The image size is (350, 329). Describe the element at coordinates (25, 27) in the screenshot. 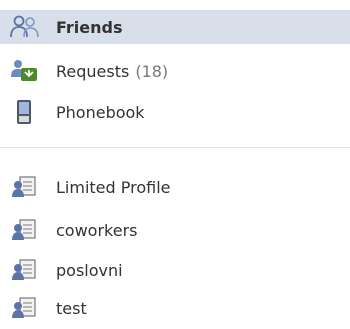

I see `friends-icon` at that location.